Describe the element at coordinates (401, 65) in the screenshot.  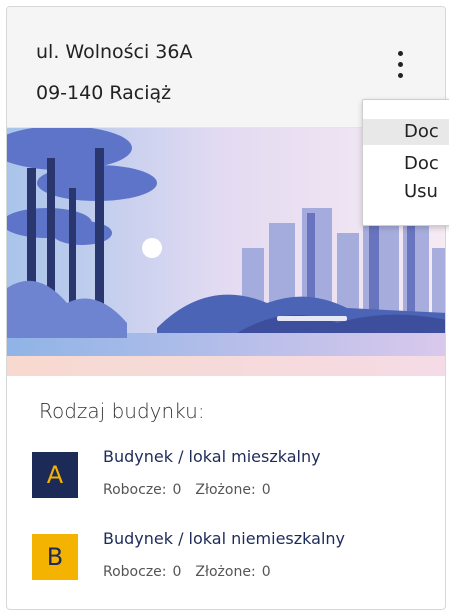
I see `kebab-menu-icon` at that location.